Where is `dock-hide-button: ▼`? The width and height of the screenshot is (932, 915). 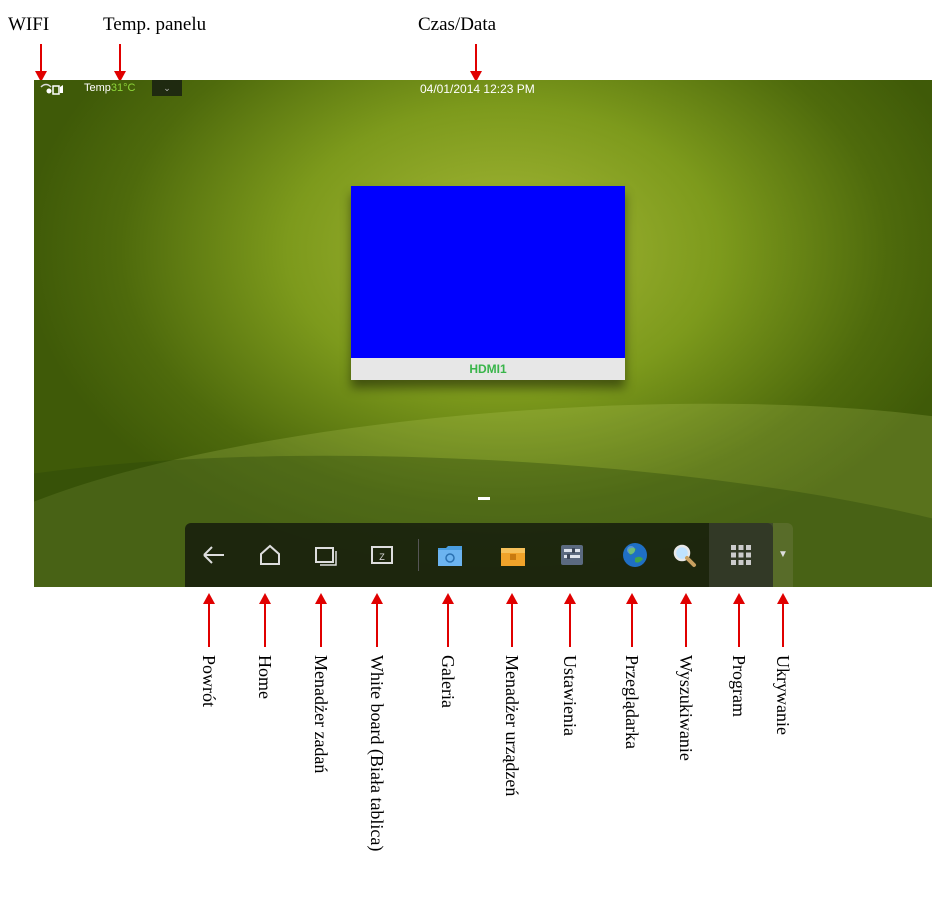
dock-hide-button: ▼ is located at coordinates (783, 555).